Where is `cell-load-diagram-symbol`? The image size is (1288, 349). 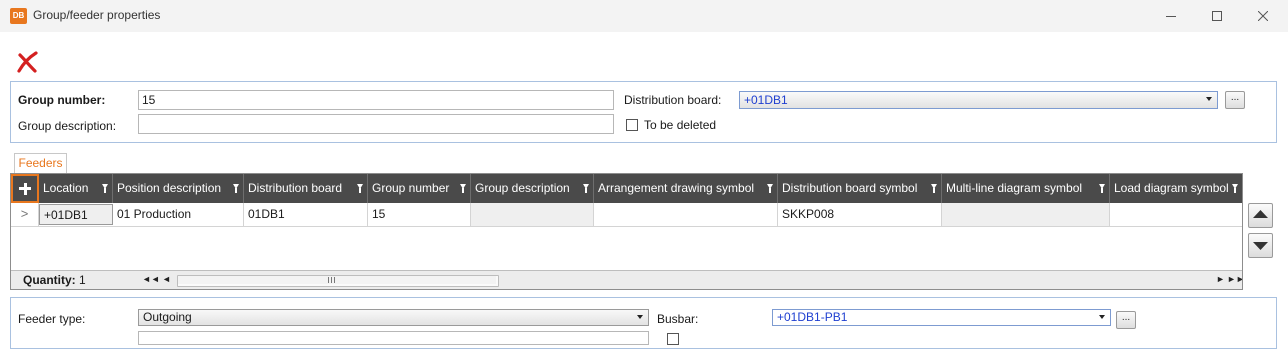
cell-load-diagram-symbol is located at coordinates (1176, 214).